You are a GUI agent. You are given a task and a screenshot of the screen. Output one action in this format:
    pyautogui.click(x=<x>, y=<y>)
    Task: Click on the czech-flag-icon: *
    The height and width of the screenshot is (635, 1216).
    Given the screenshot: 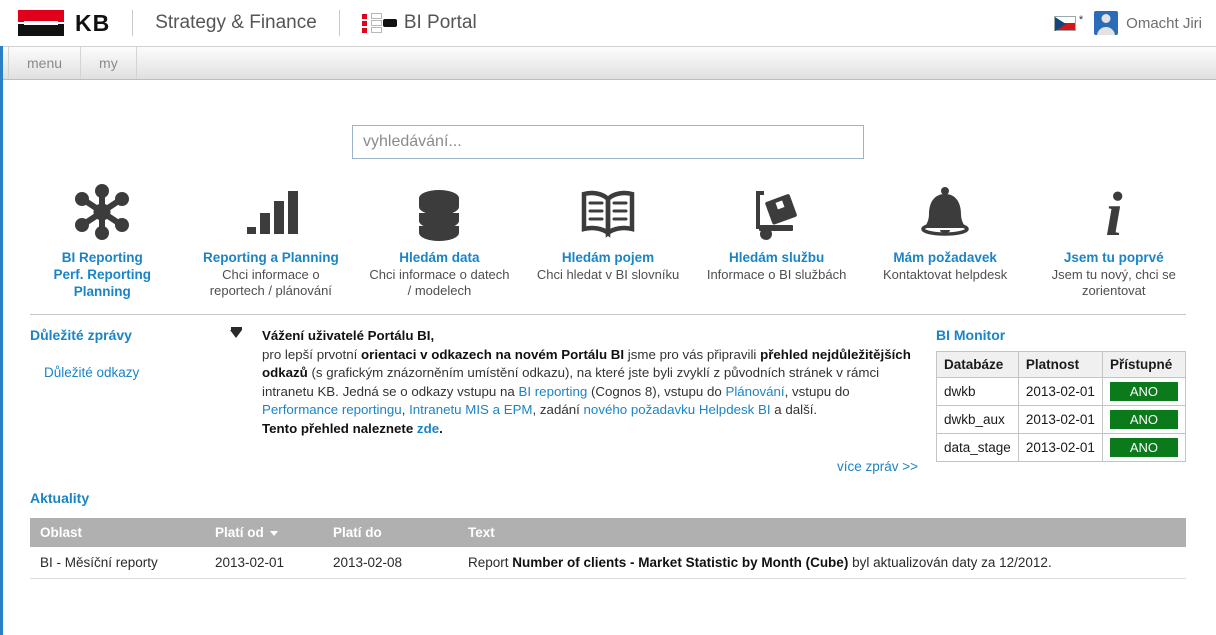 What is the action you would take?
    pyautogui.click(x=1068, y=22)
    